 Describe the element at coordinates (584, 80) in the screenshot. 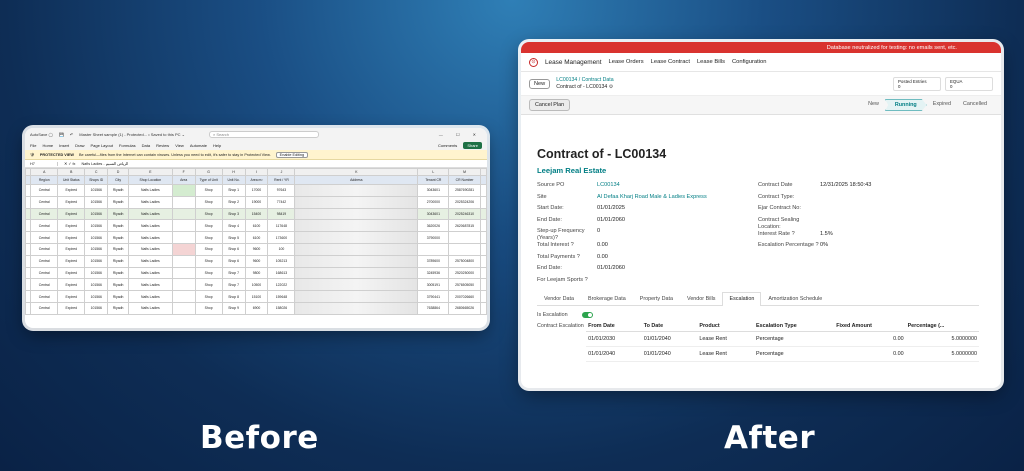

I see `breadcrumb-link: LC00134 / Contract Data` at that location.